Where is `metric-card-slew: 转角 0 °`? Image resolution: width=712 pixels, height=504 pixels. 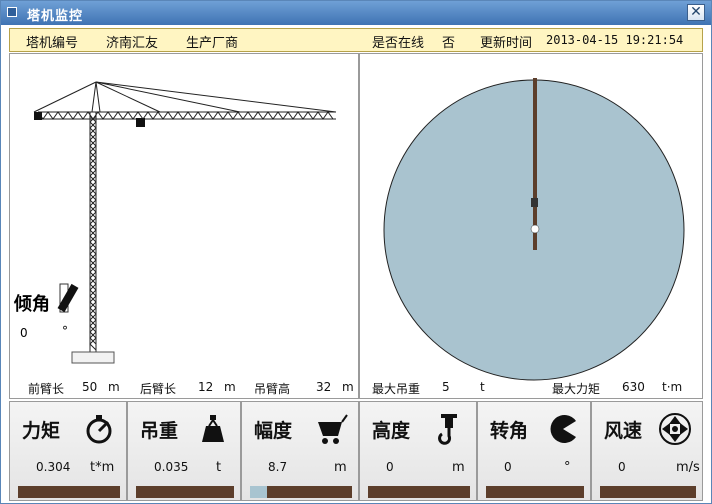 metric-card-slew: 转角 0 ° is located at coordinates (534, 451).